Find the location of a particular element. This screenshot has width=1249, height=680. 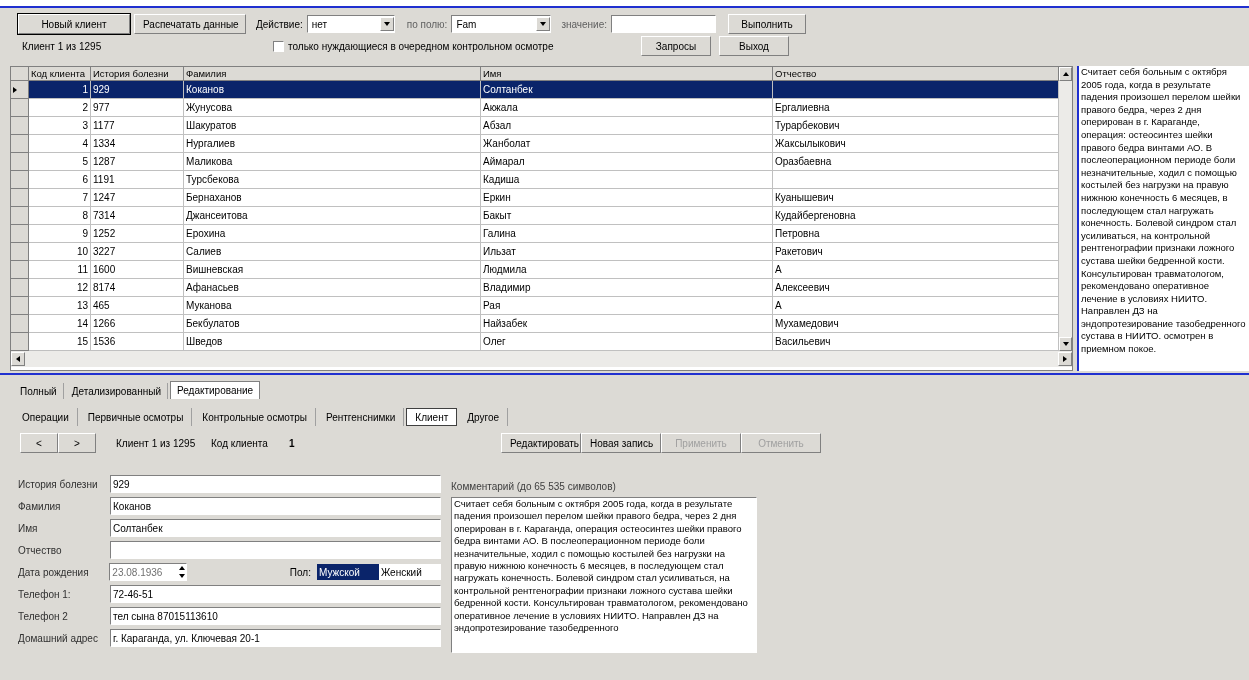

previous-button: < is located at coordinates (39, 443).